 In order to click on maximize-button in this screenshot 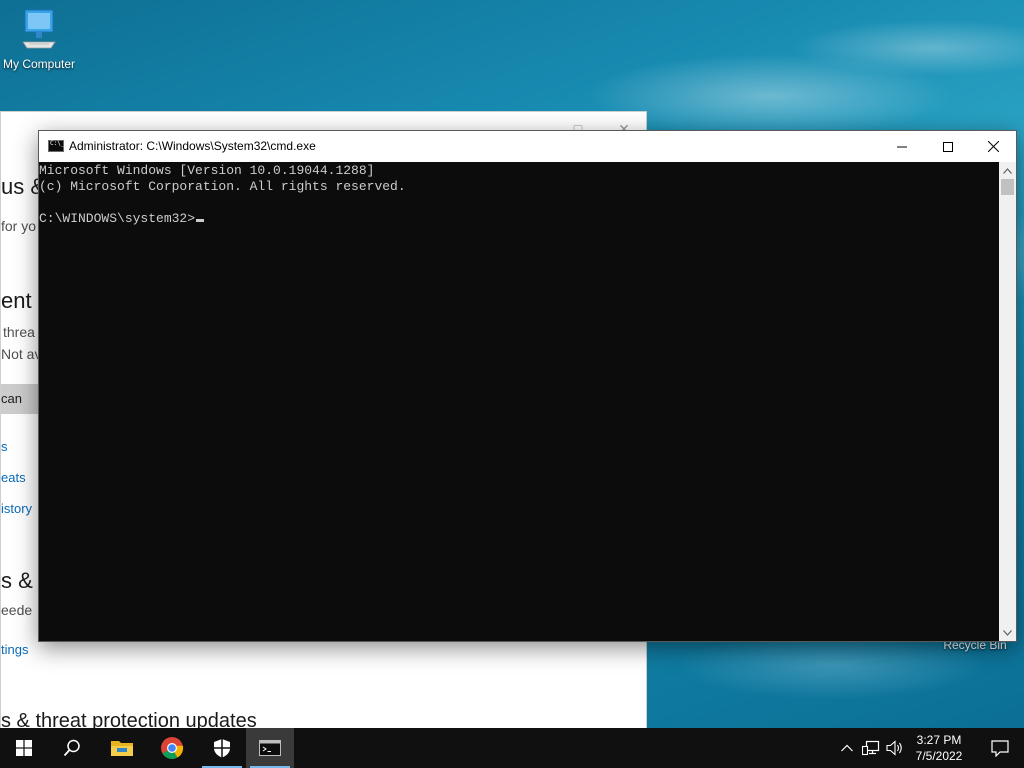, I will do `click(948, 146)`.